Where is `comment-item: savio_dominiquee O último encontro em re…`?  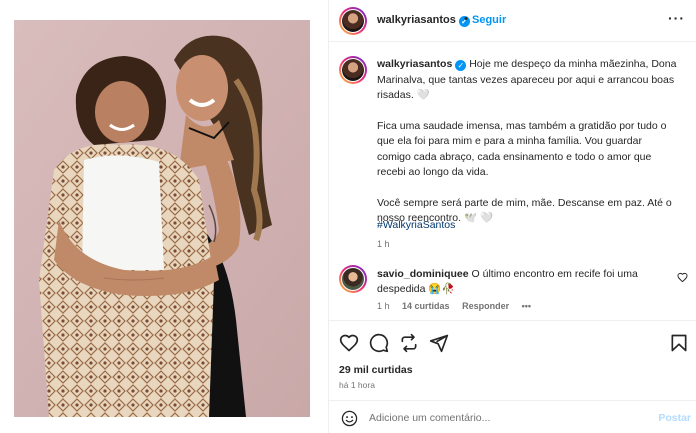
comment-item: savio_dominiquee O último encontro em re… is located at coordinates (519, 282).